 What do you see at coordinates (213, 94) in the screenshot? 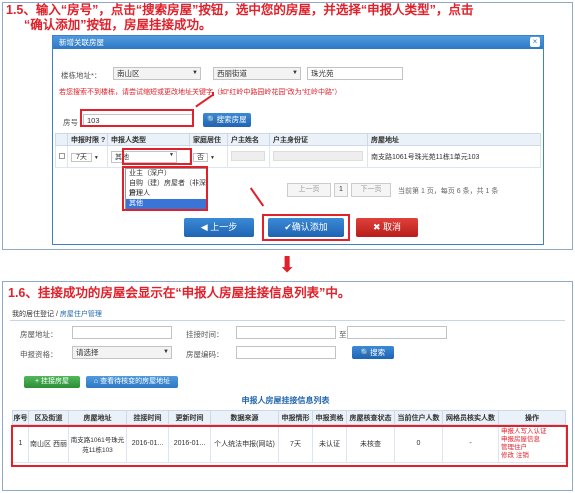
I see `arrow-head-icon` at bounding box center [213, 94].